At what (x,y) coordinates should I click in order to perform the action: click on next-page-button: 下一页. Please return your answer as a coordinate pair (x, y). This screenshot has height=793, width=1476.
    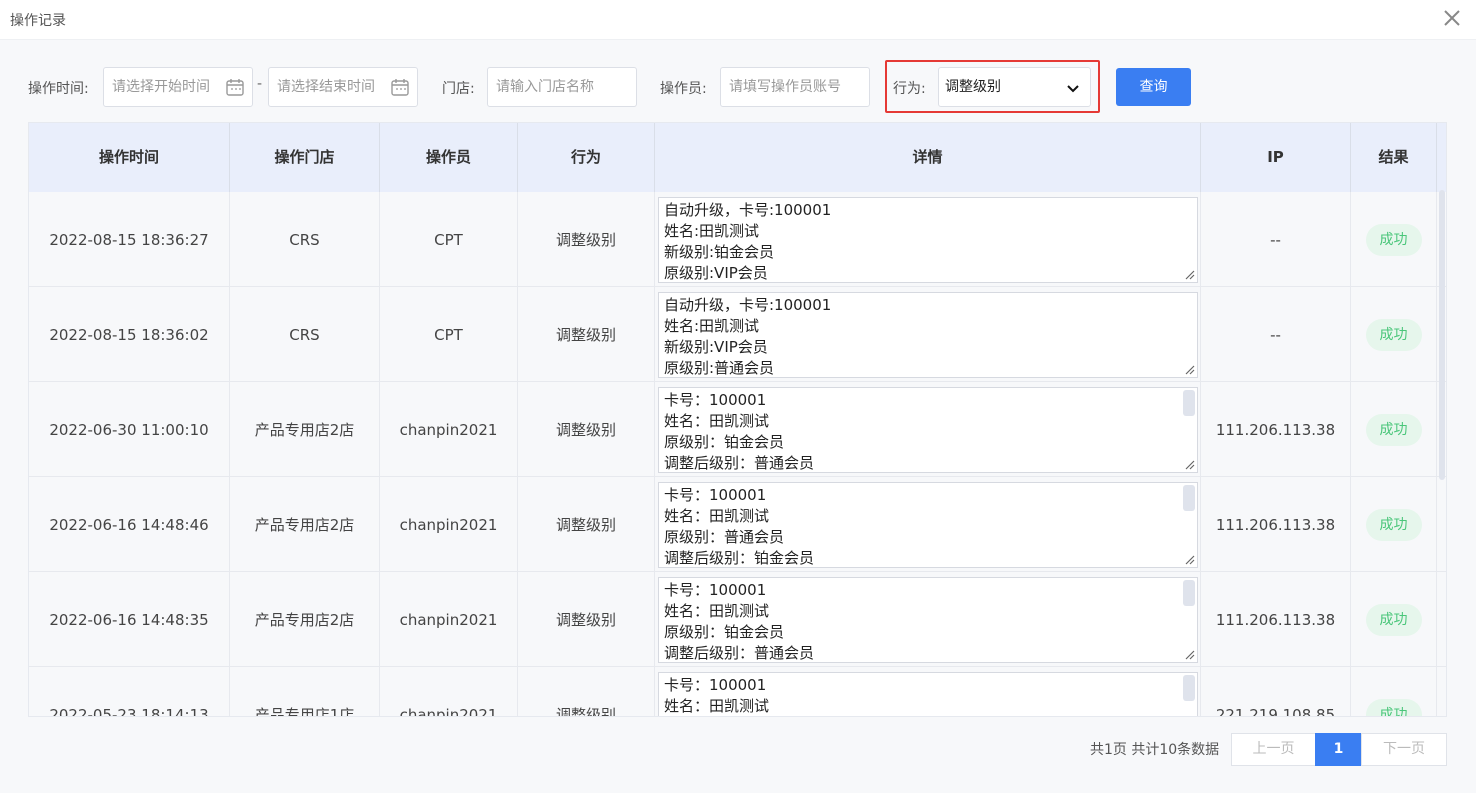
    Looking at the image, I should click on (1404, 749).